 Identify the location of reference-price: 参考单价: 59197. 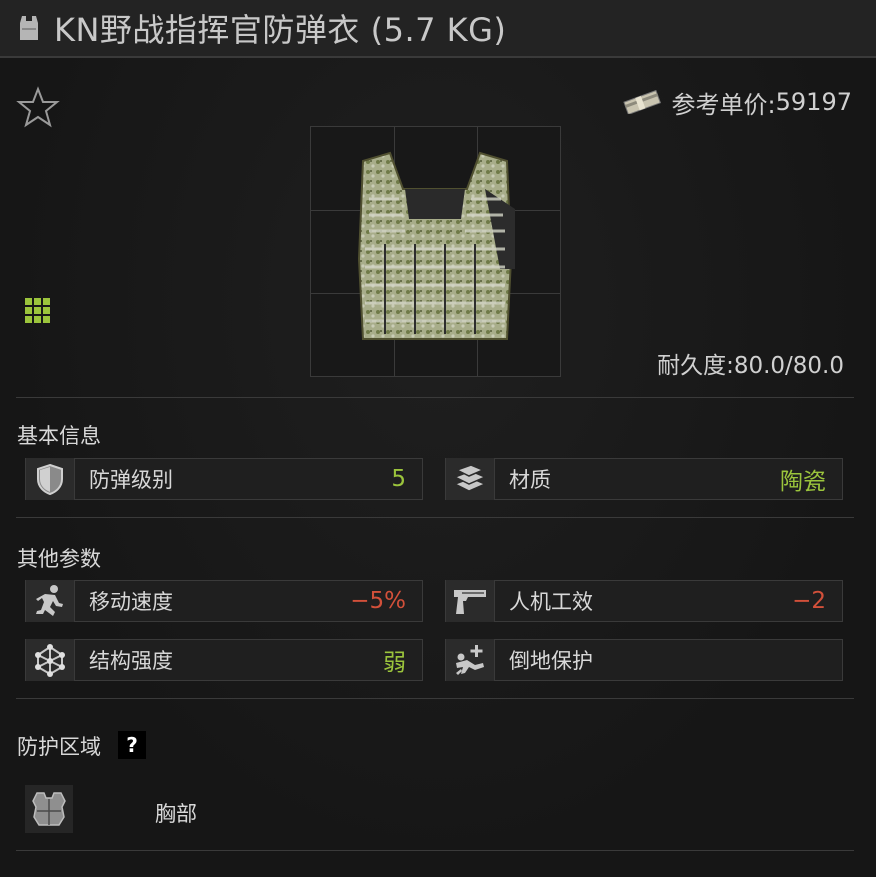
(737, 102).